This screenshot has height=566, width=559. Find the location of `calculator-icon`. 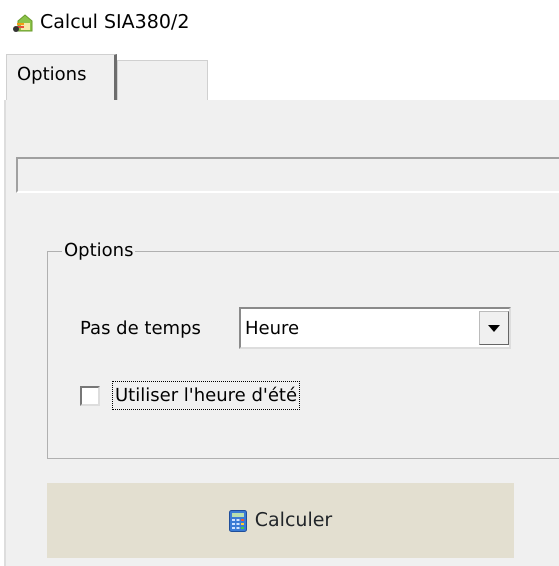

calculator-icon is located at coordinates (237, 521).